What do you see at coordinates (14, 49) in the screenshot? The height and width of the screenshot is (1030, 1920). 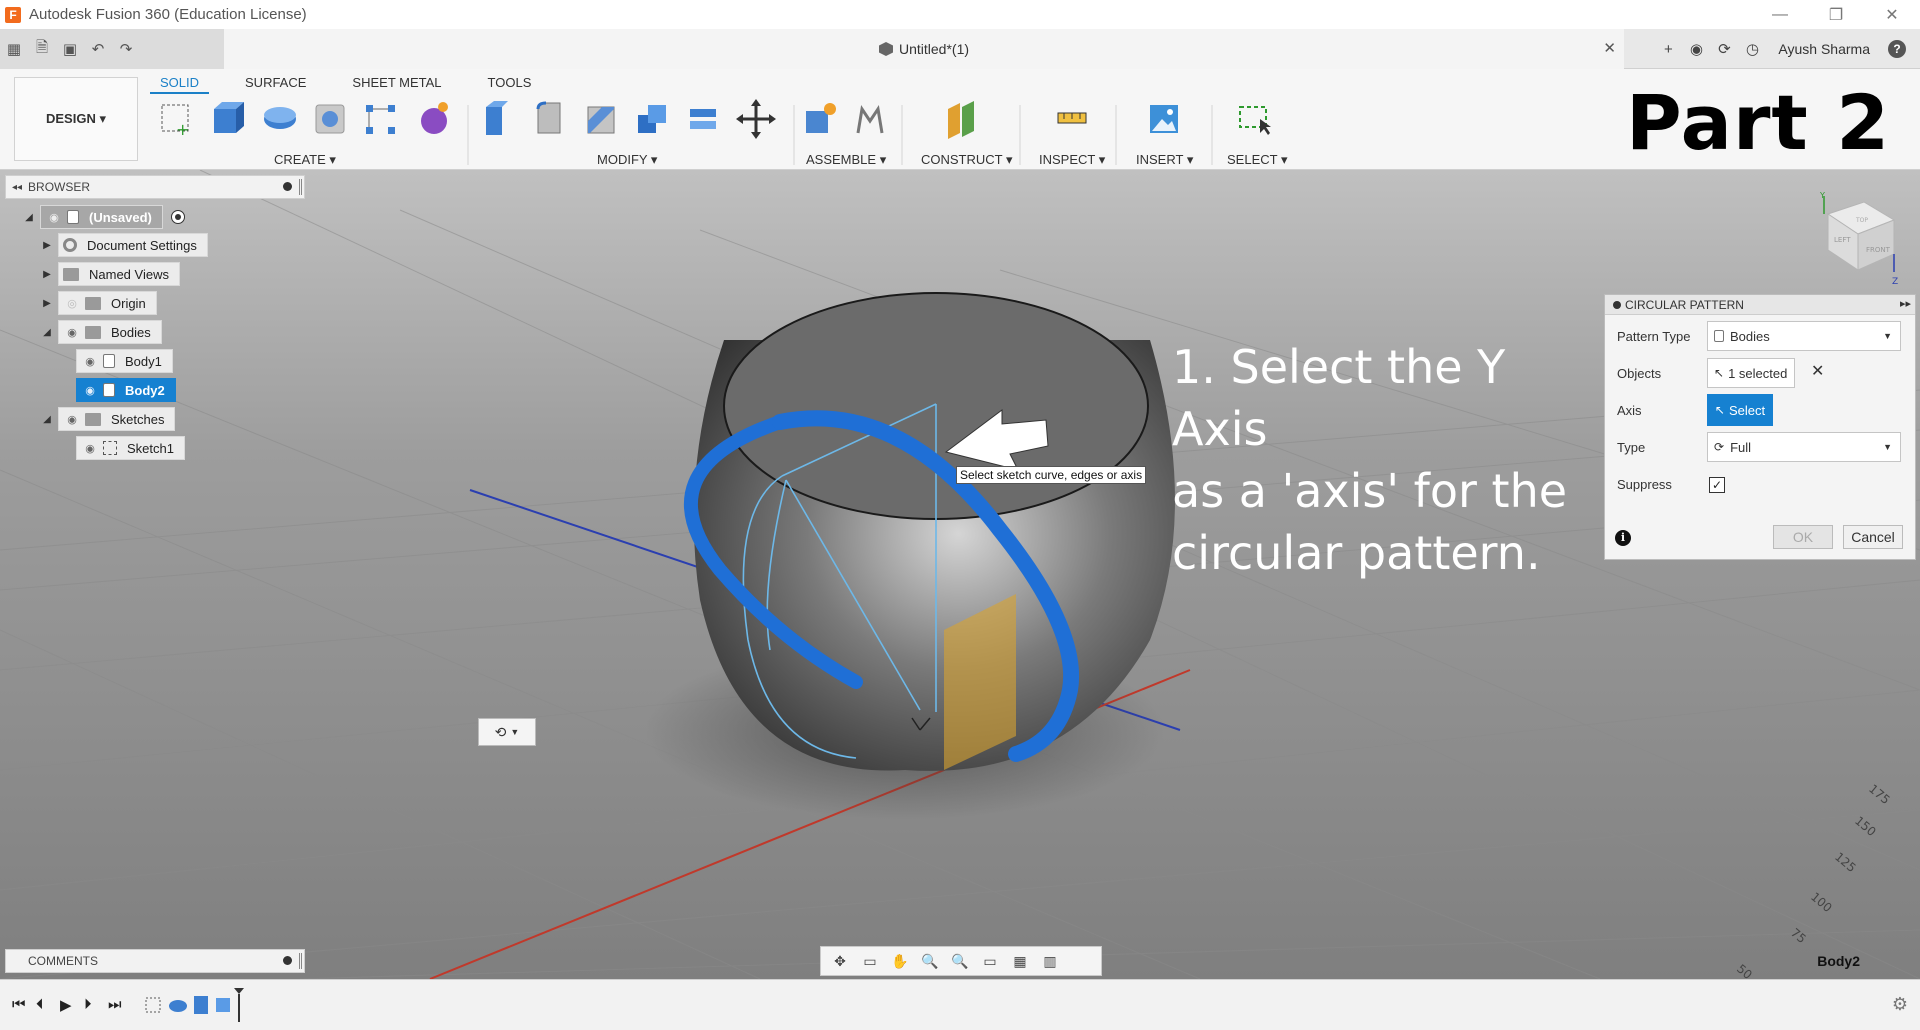 I see `data-panel-grid-icon: ▦` at bounding box center [14, 49].